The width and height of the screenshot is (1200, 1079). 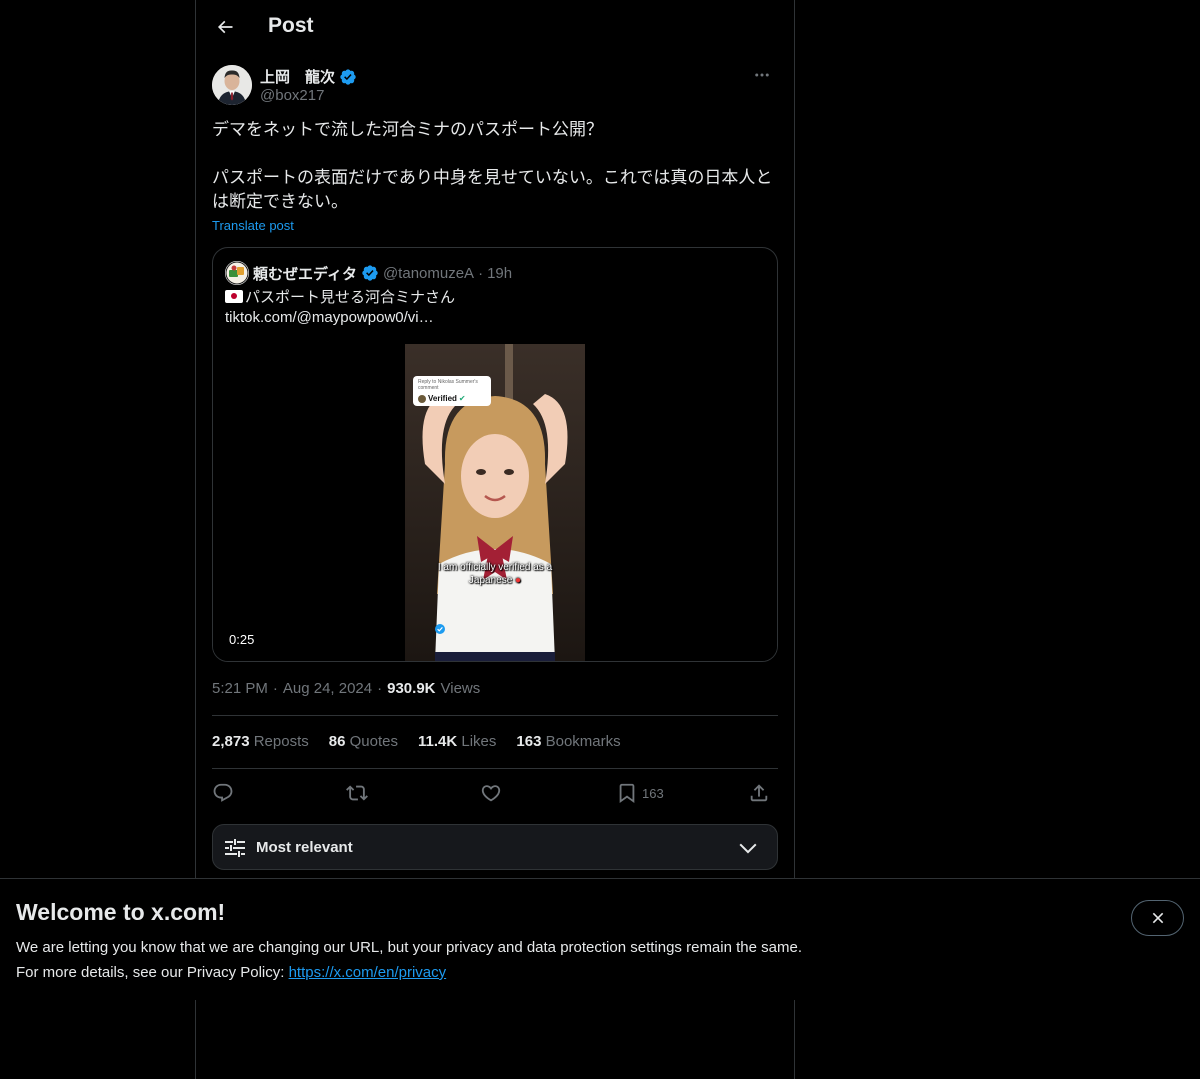 I want to click on sticker-main: Verified ✔, so click(x=452, y=398).